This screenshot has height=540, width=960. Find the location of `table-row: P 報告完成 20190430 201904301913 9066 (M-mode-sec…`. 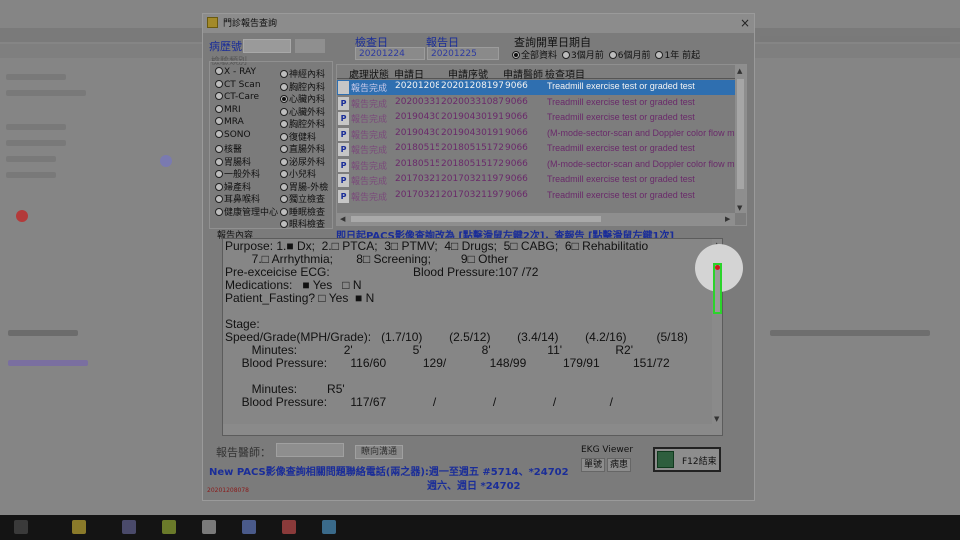

table-row: P 報告完成 20190430 201904301913 9066 (M-mode-sec… is located at coordinates (536, 134).